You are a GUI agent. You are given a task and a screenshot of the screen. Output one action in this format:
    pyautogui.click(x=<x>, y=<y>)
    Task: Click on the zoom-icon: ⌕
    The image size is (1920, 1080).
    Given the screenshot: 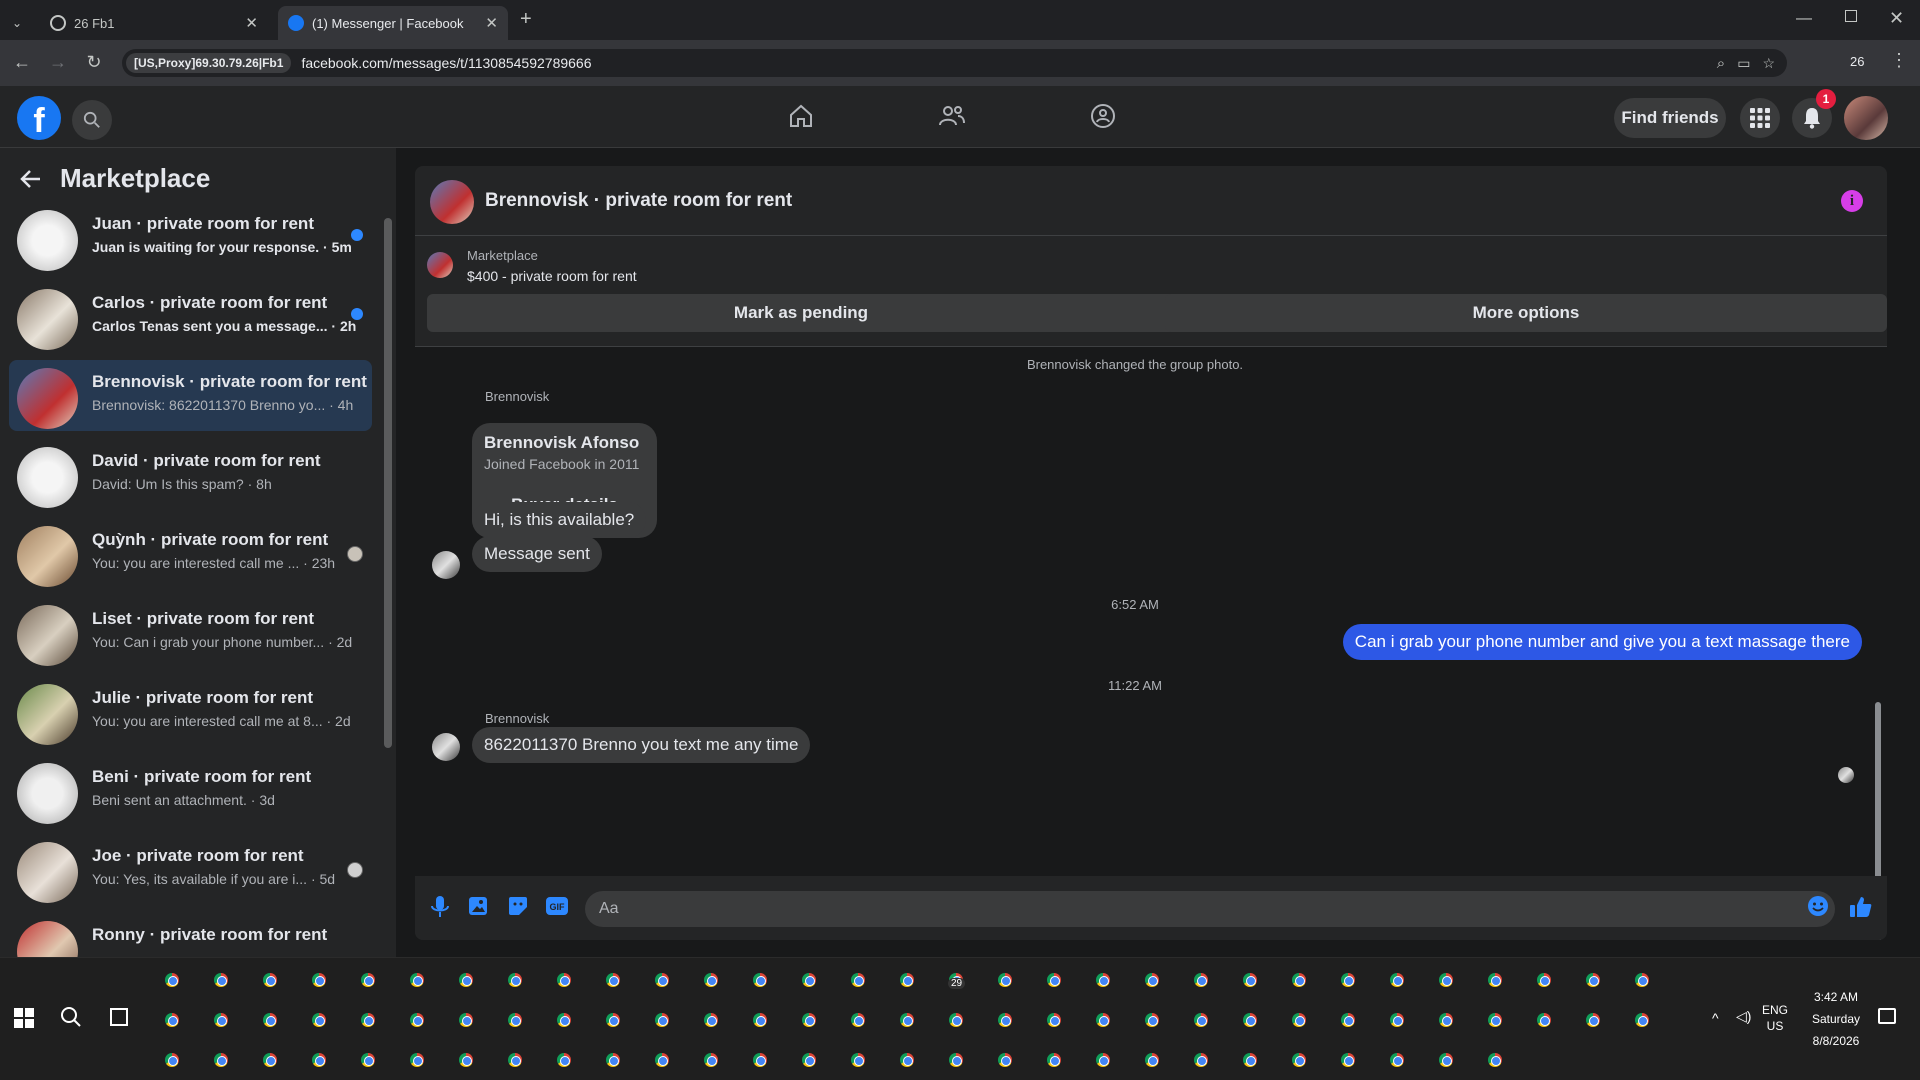 What is the action you would take?
    pyautogui.click(x=1721, y=63)
    